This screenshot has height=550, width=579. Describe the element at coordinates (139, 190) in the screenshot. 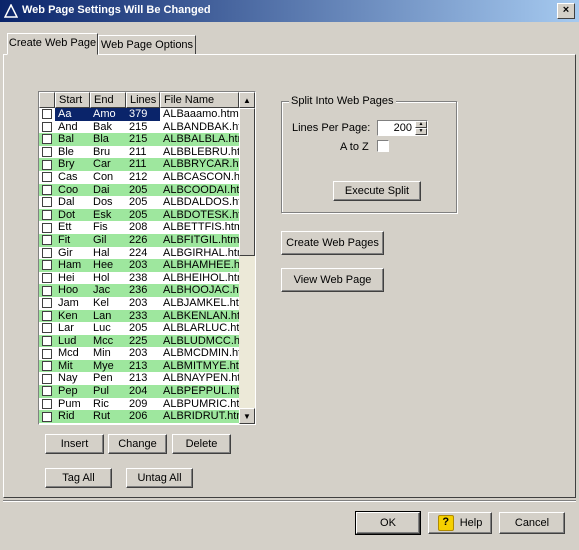

I see `table-row: Coo Dai 205 ALBCOODAI.htr` at that location.